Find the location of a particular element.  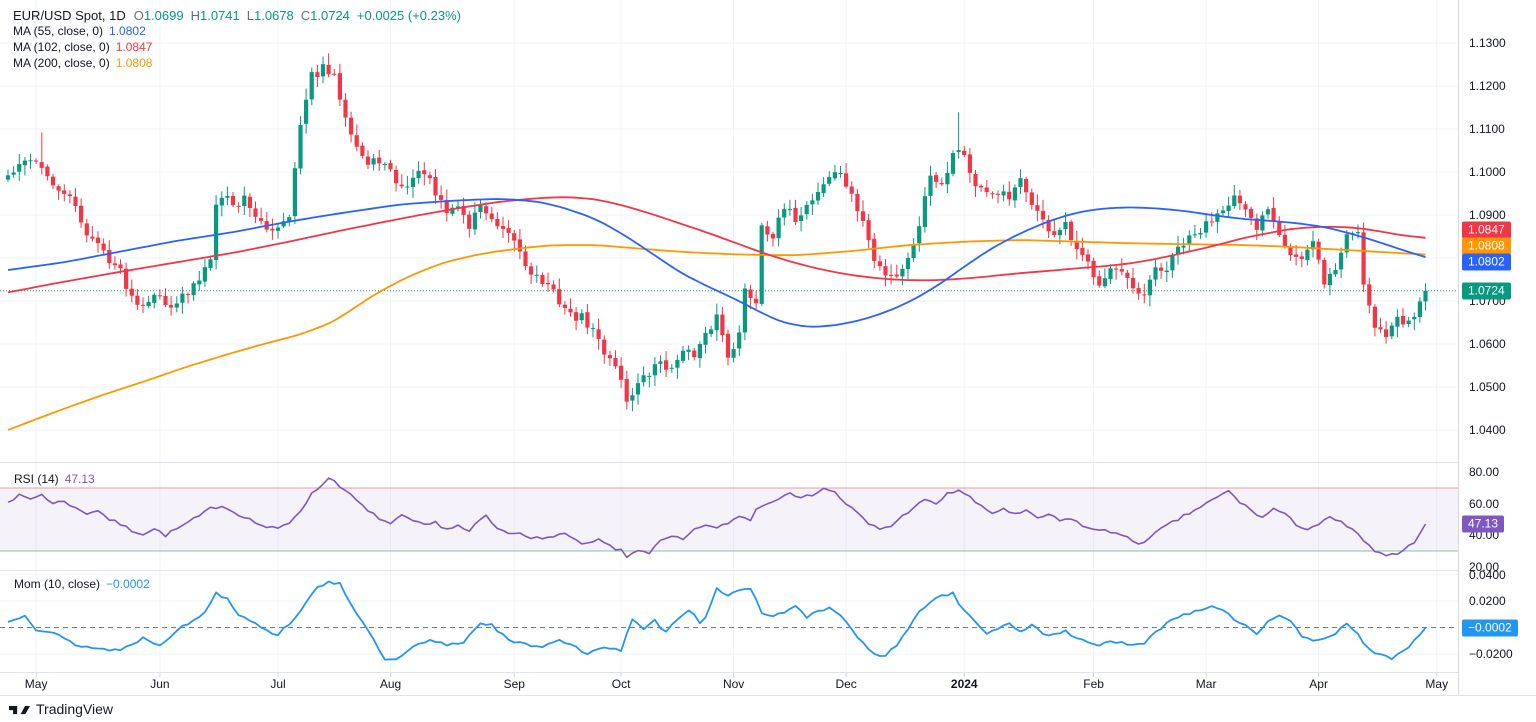

rsi-value: 47.13 is located at coordinates (79, 479).